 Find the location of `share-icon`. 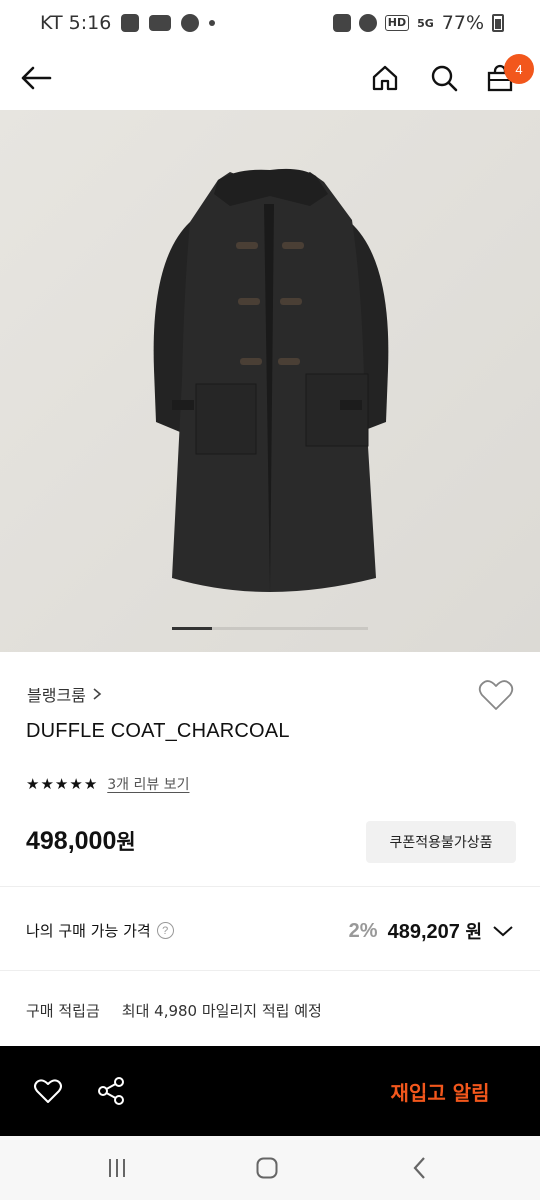

share-icon is located at coordinates (111, 1091).